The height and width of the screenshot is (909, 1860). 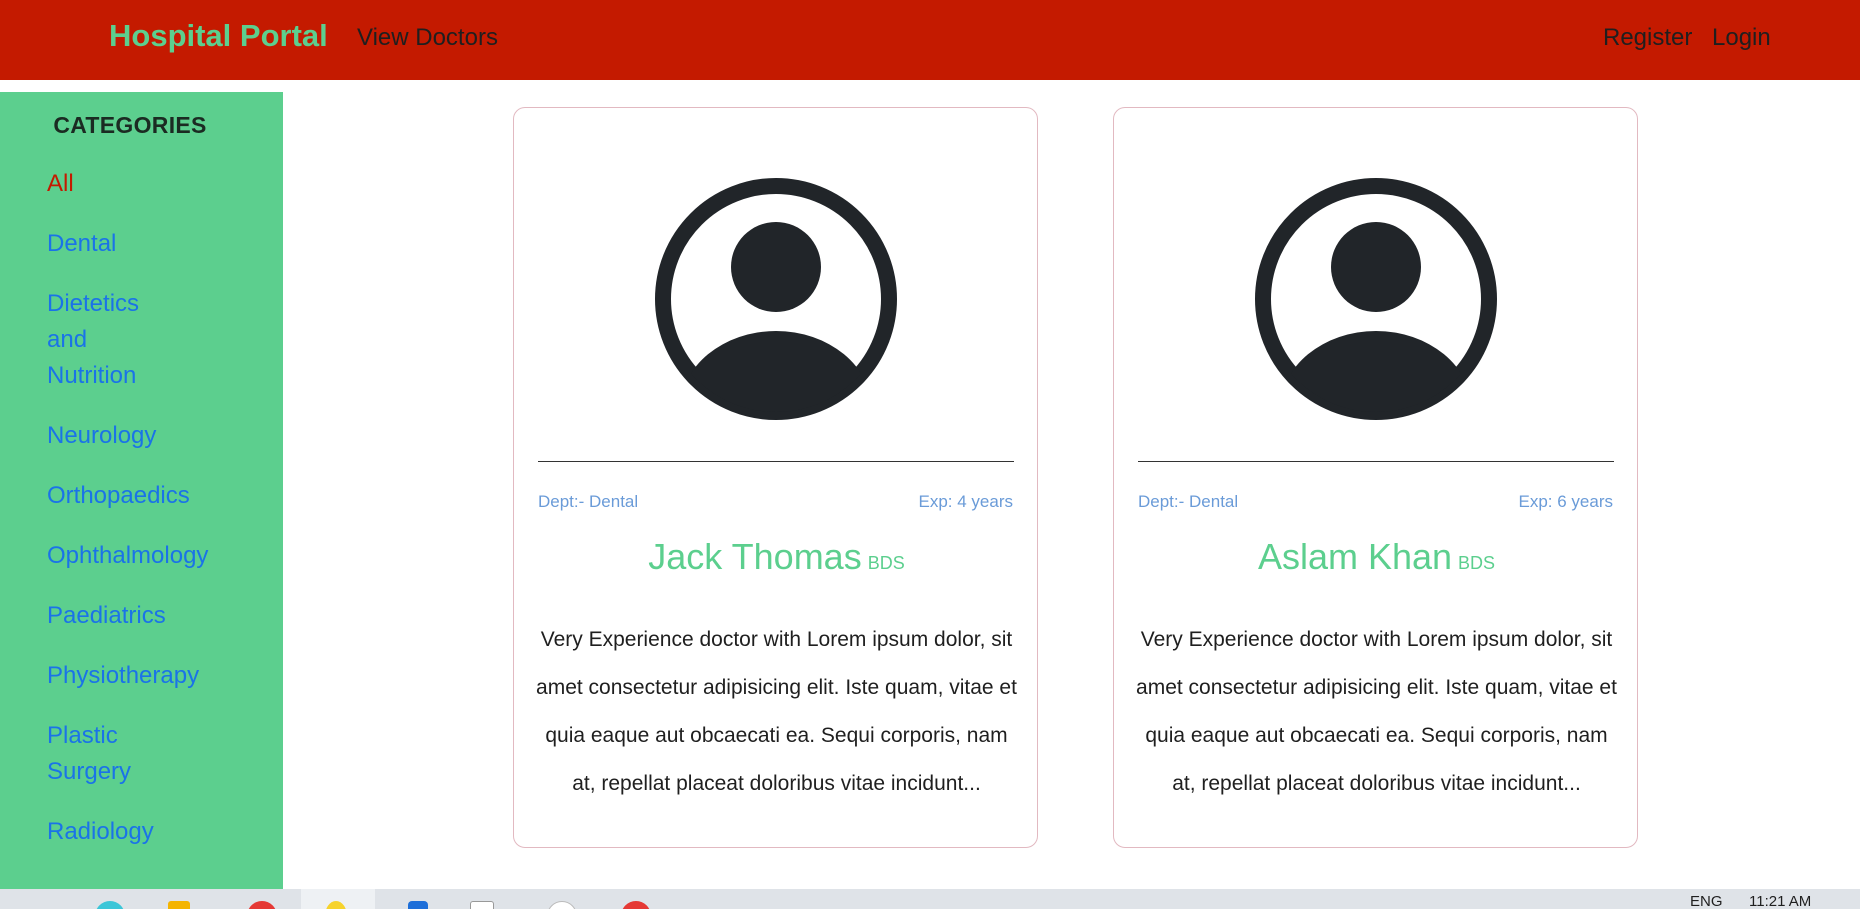 I want to click on category-orthopaedics: Orthopaedics, so click(x=118, y=496).